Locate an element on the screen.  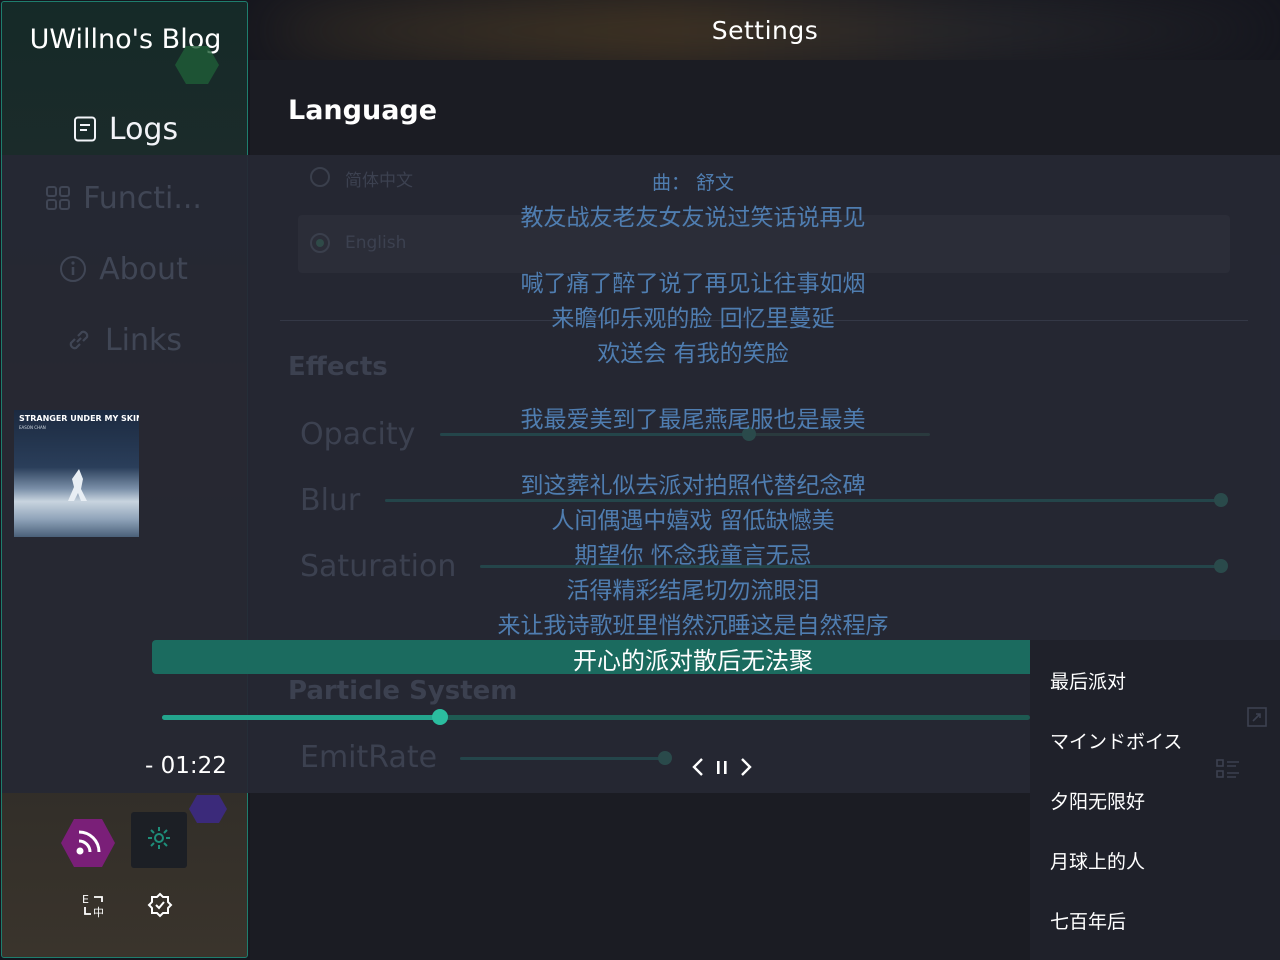
emitrate-slider-fill is located at coordinates (562, 758).